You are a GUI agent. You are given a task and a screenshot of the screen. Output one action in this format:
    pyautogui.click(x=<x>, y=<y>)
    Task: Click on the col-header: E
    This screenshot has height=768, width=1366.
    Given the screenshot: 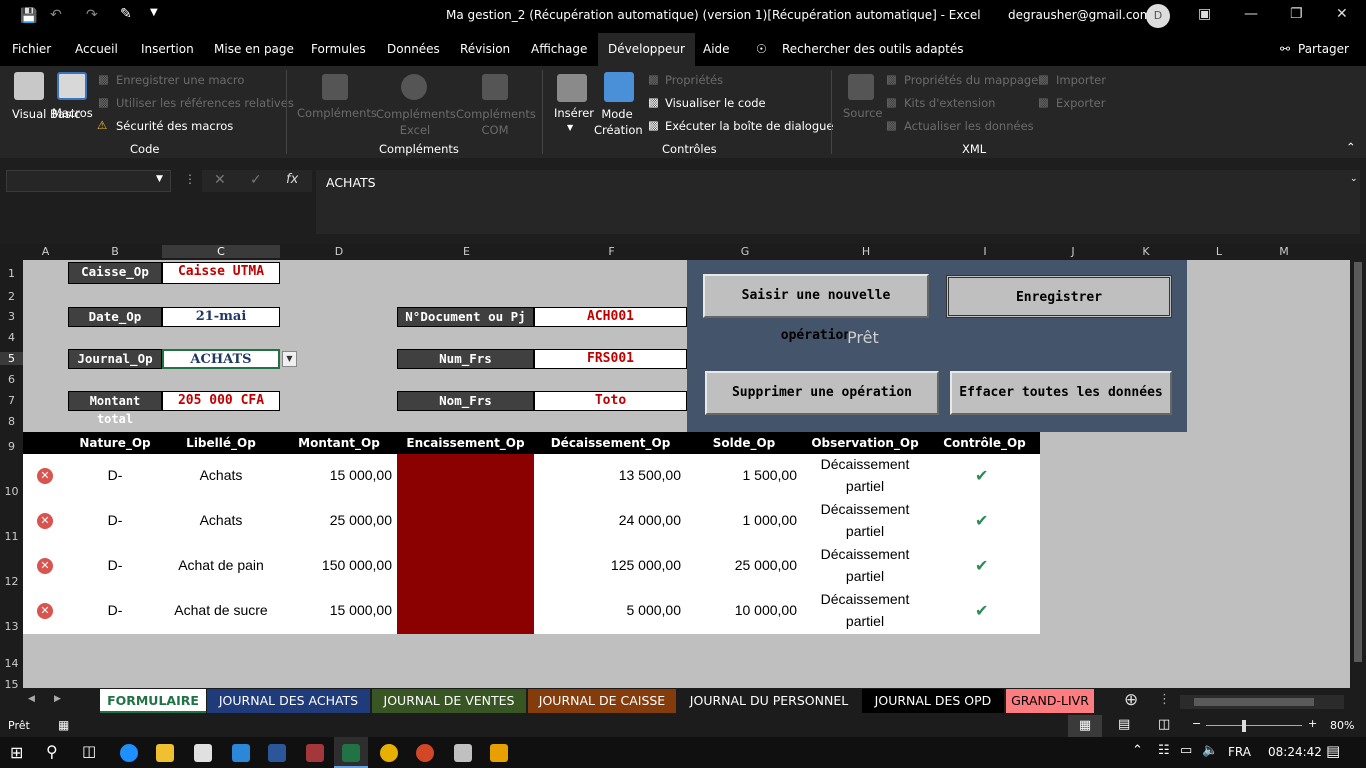 What is the action you would take?
    pyautogui.click(x=466, y=251)
    